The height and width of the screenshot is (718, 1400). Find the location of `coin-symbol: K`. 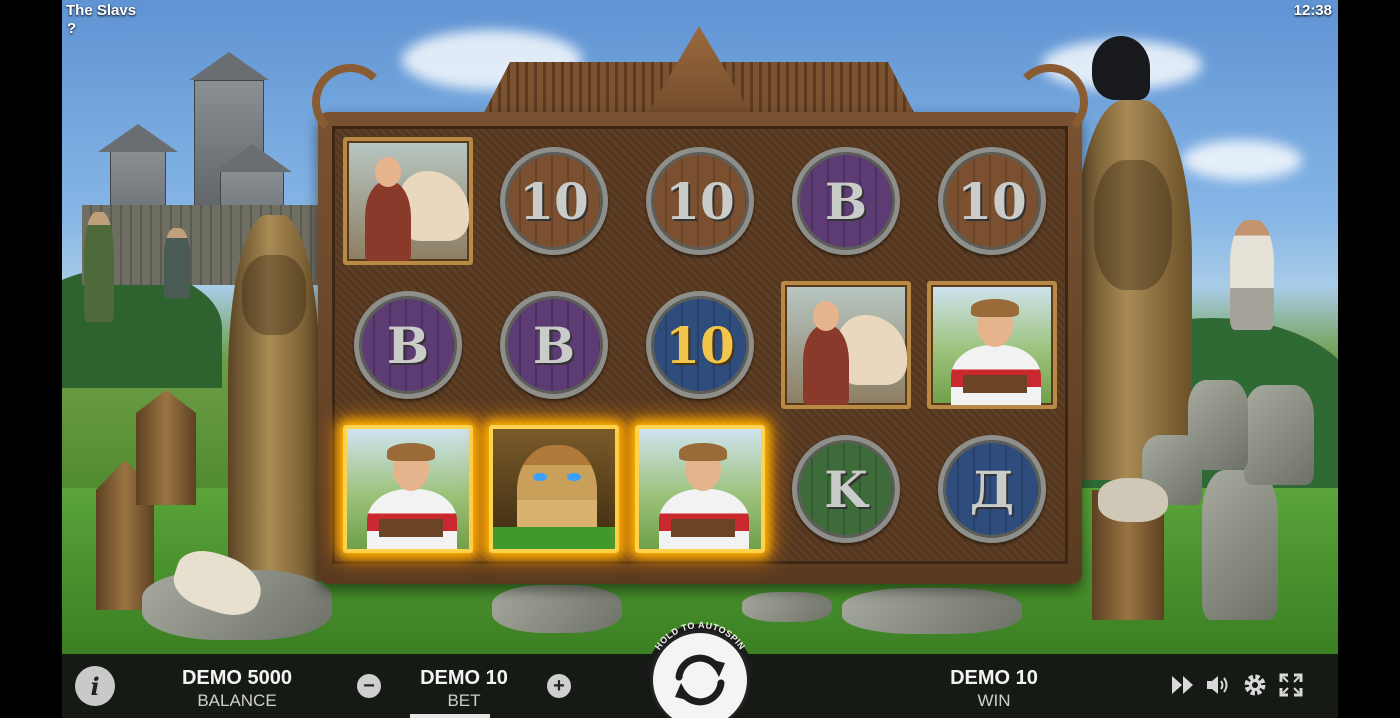

coin-symbol: K is located at coordinates (846, 489).